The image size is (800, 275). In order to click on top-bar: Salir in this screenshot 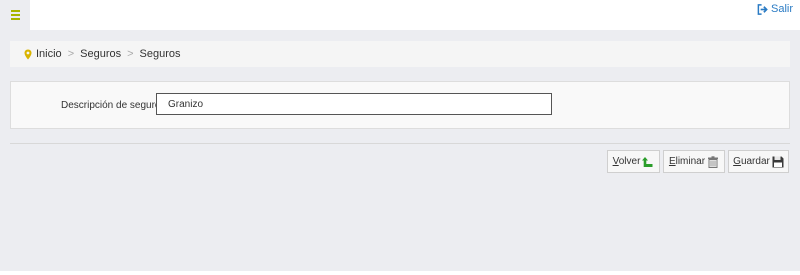, I will do `click(400, 15)`.